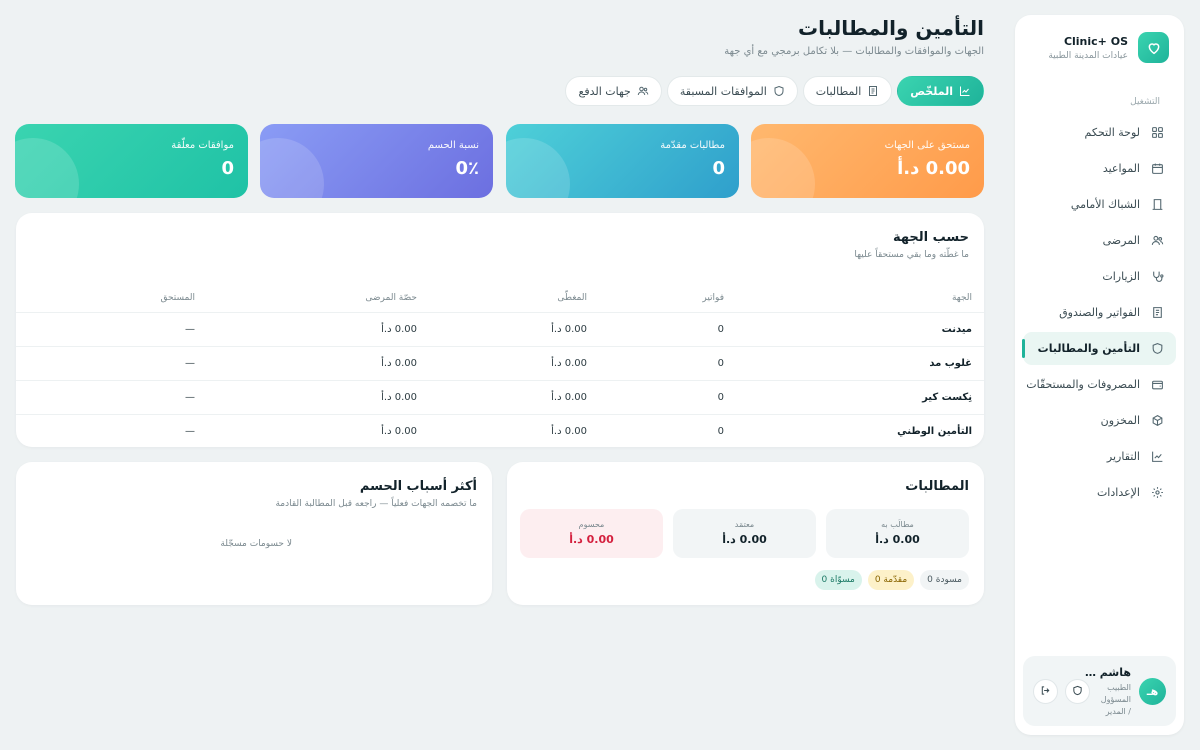  What do you see at coordinates (961, 298) in the screenshot?
I see `column-header: الجهة` at bounding box center [961, 298].